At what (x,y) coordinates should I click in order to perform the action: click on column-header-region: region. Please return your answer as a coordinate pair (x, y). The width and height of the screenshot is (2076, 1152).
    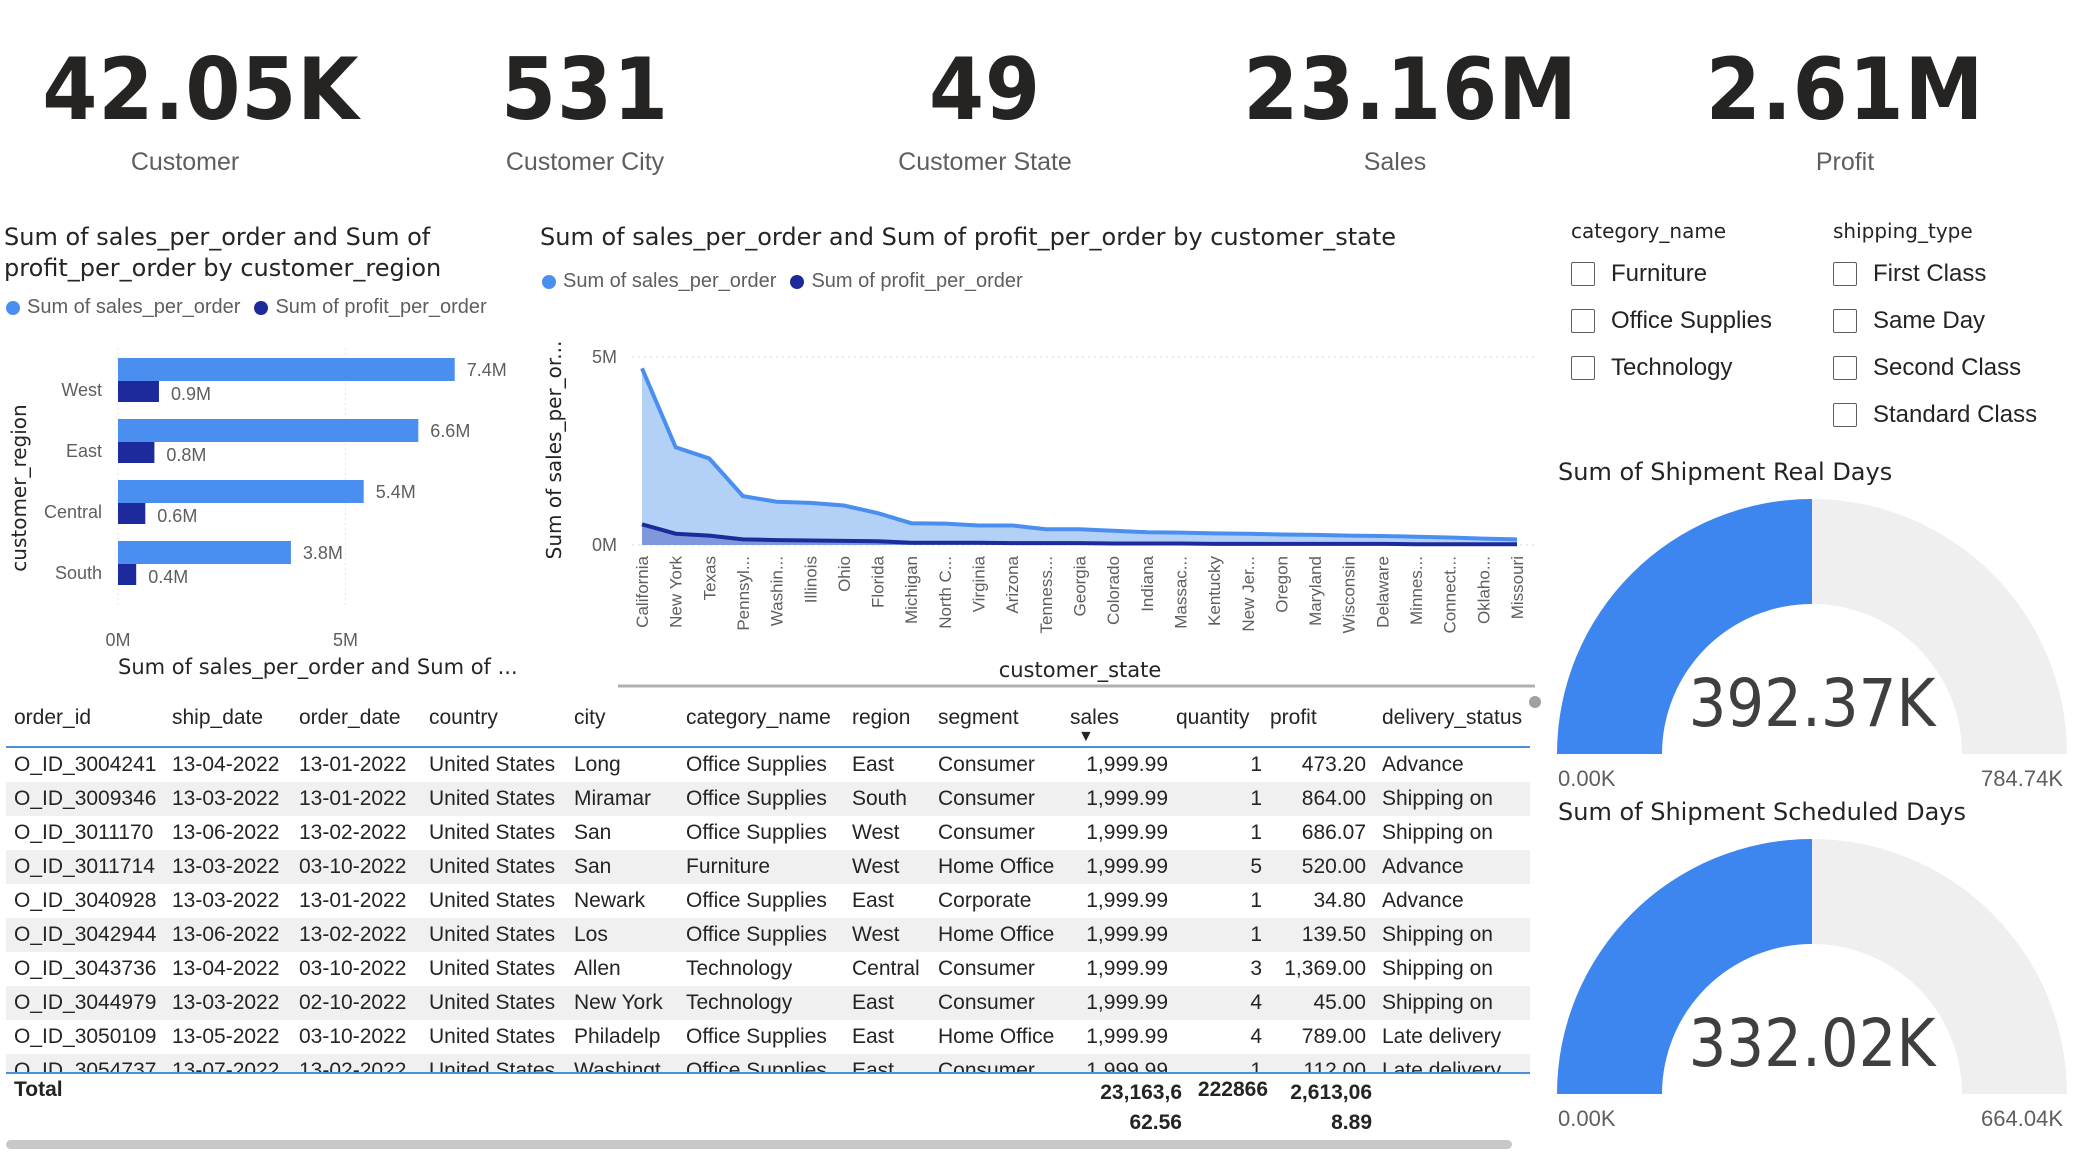
    Looking at the image, I should click on (887, 718).